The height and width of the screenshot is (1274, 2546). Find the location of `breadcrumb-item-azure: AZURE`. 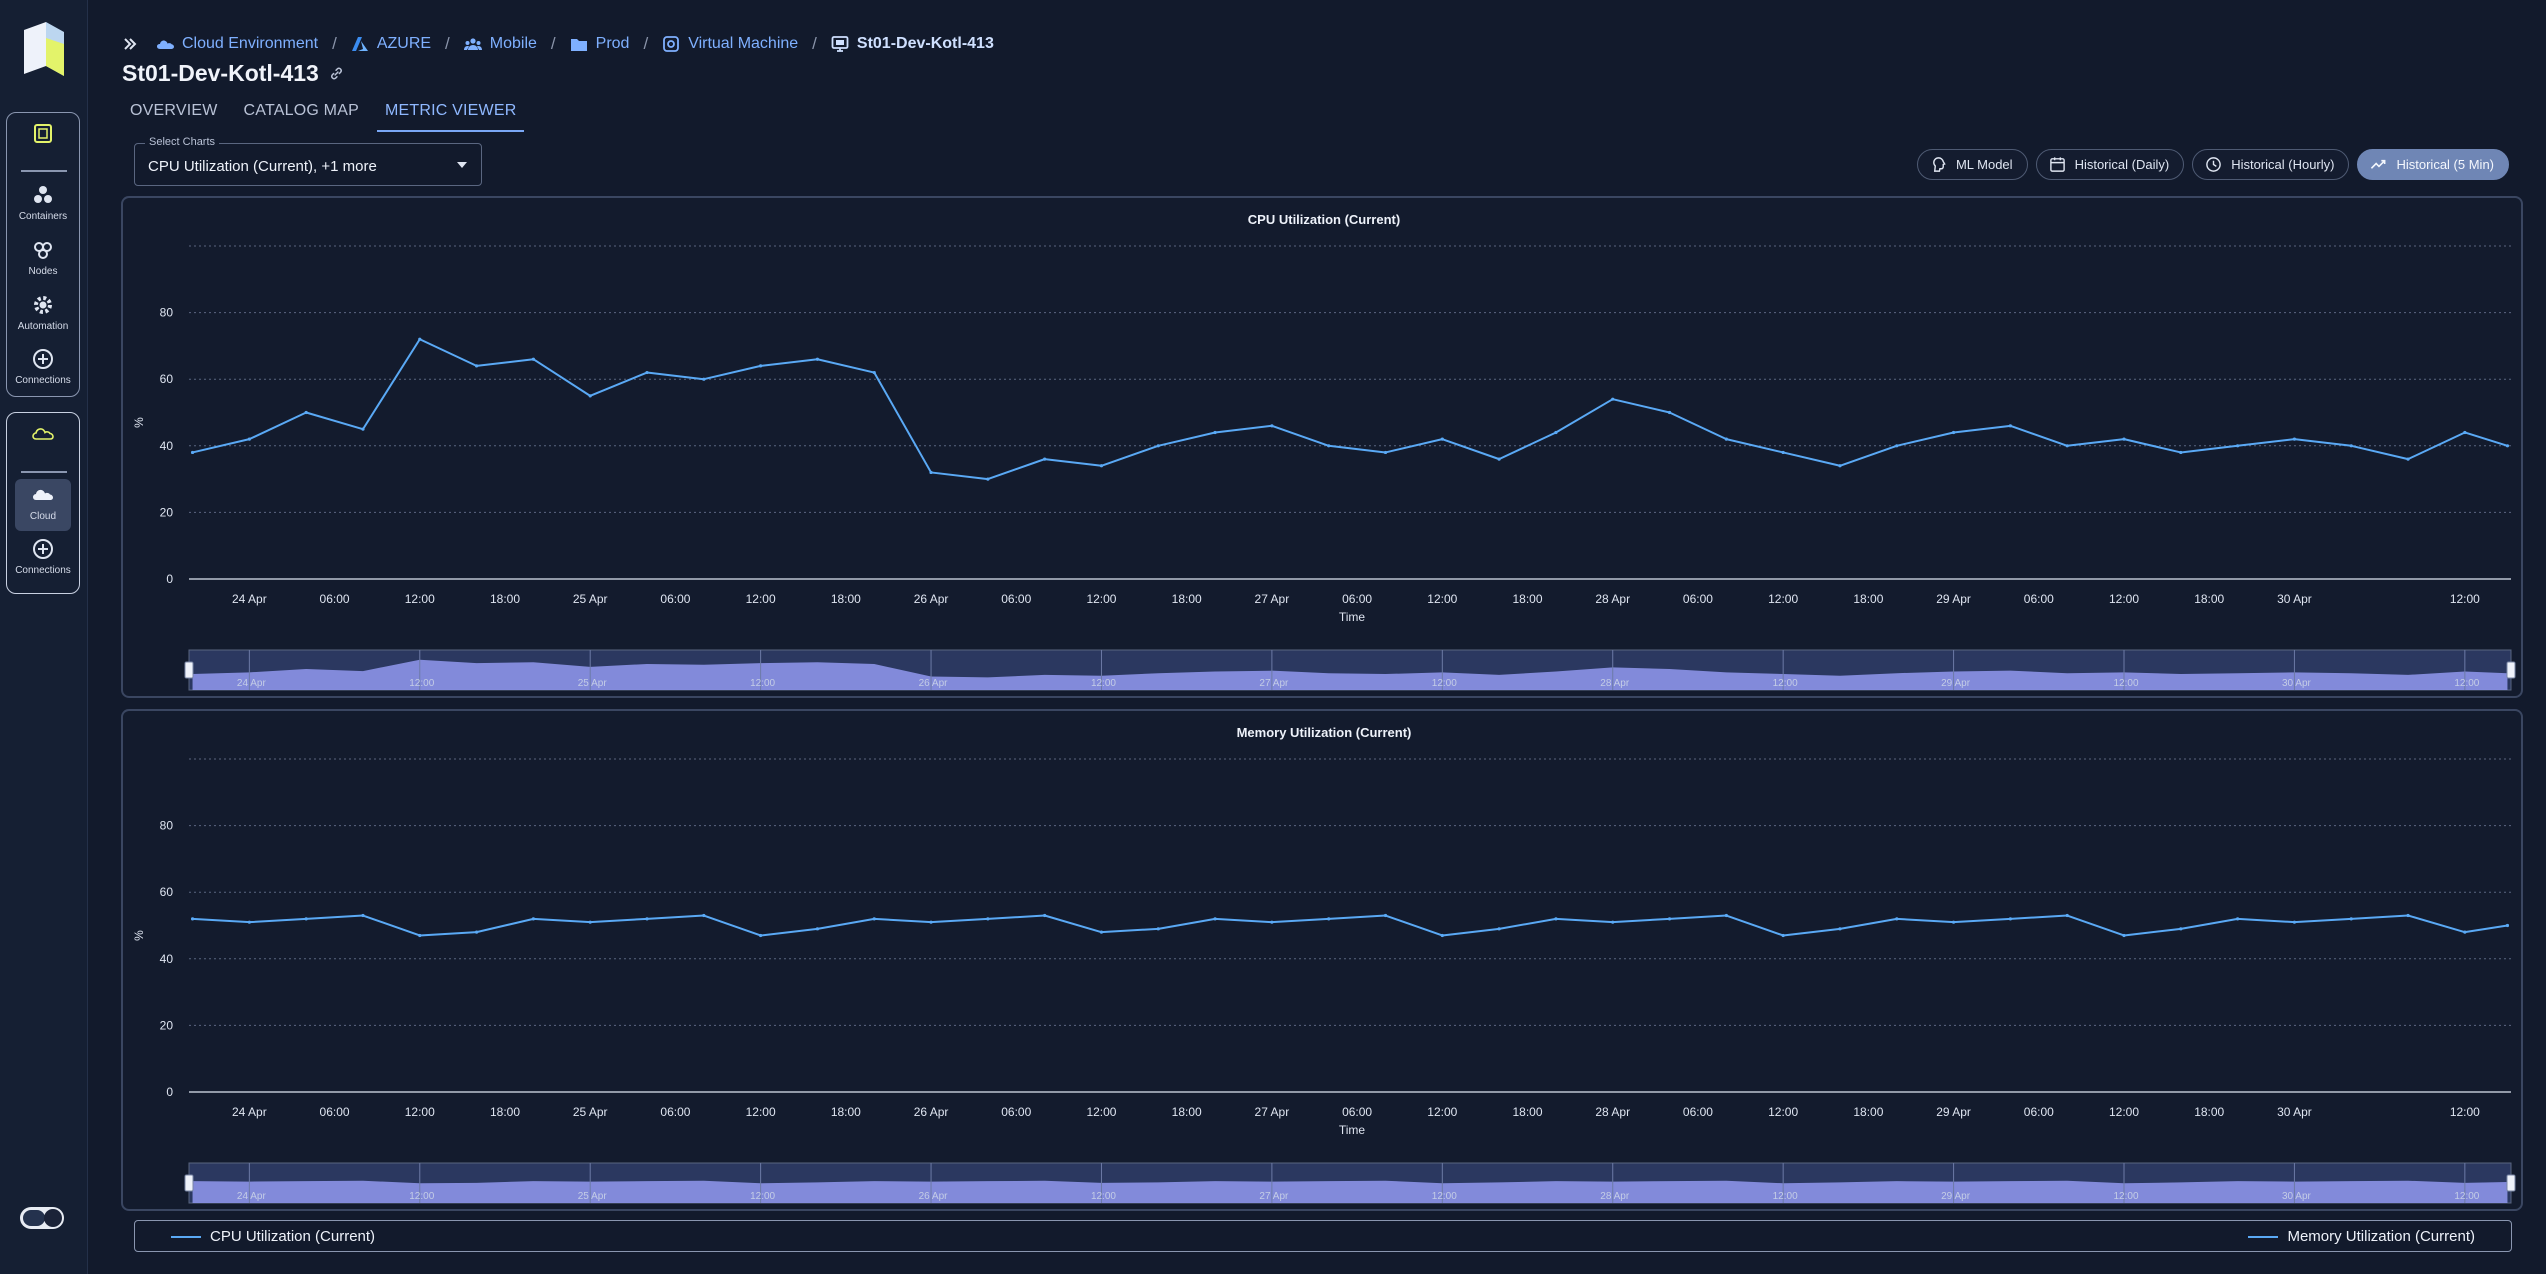

breadcrumb-item-azure: AZURE is located at coordinates (391, 44).